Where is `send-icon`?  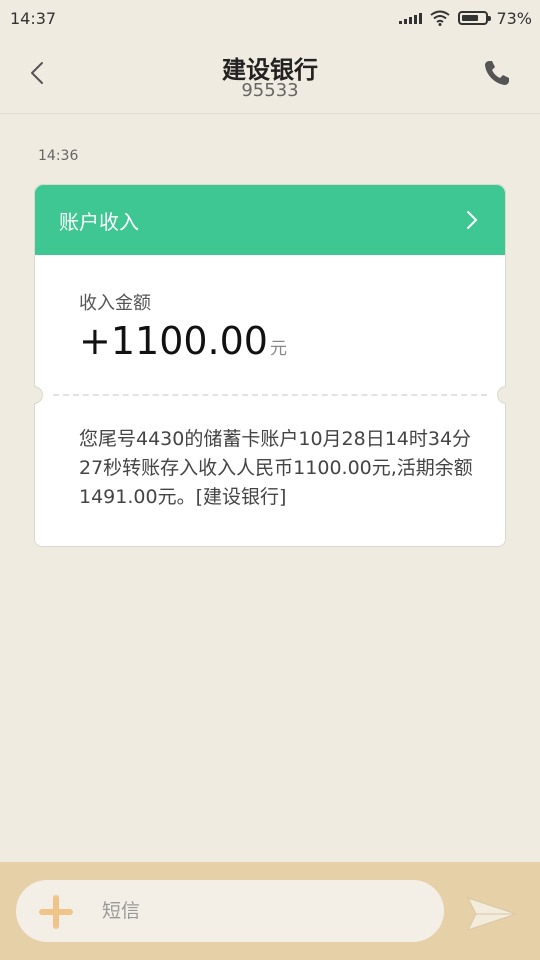 send-icon is located at coordinates (492, 914).